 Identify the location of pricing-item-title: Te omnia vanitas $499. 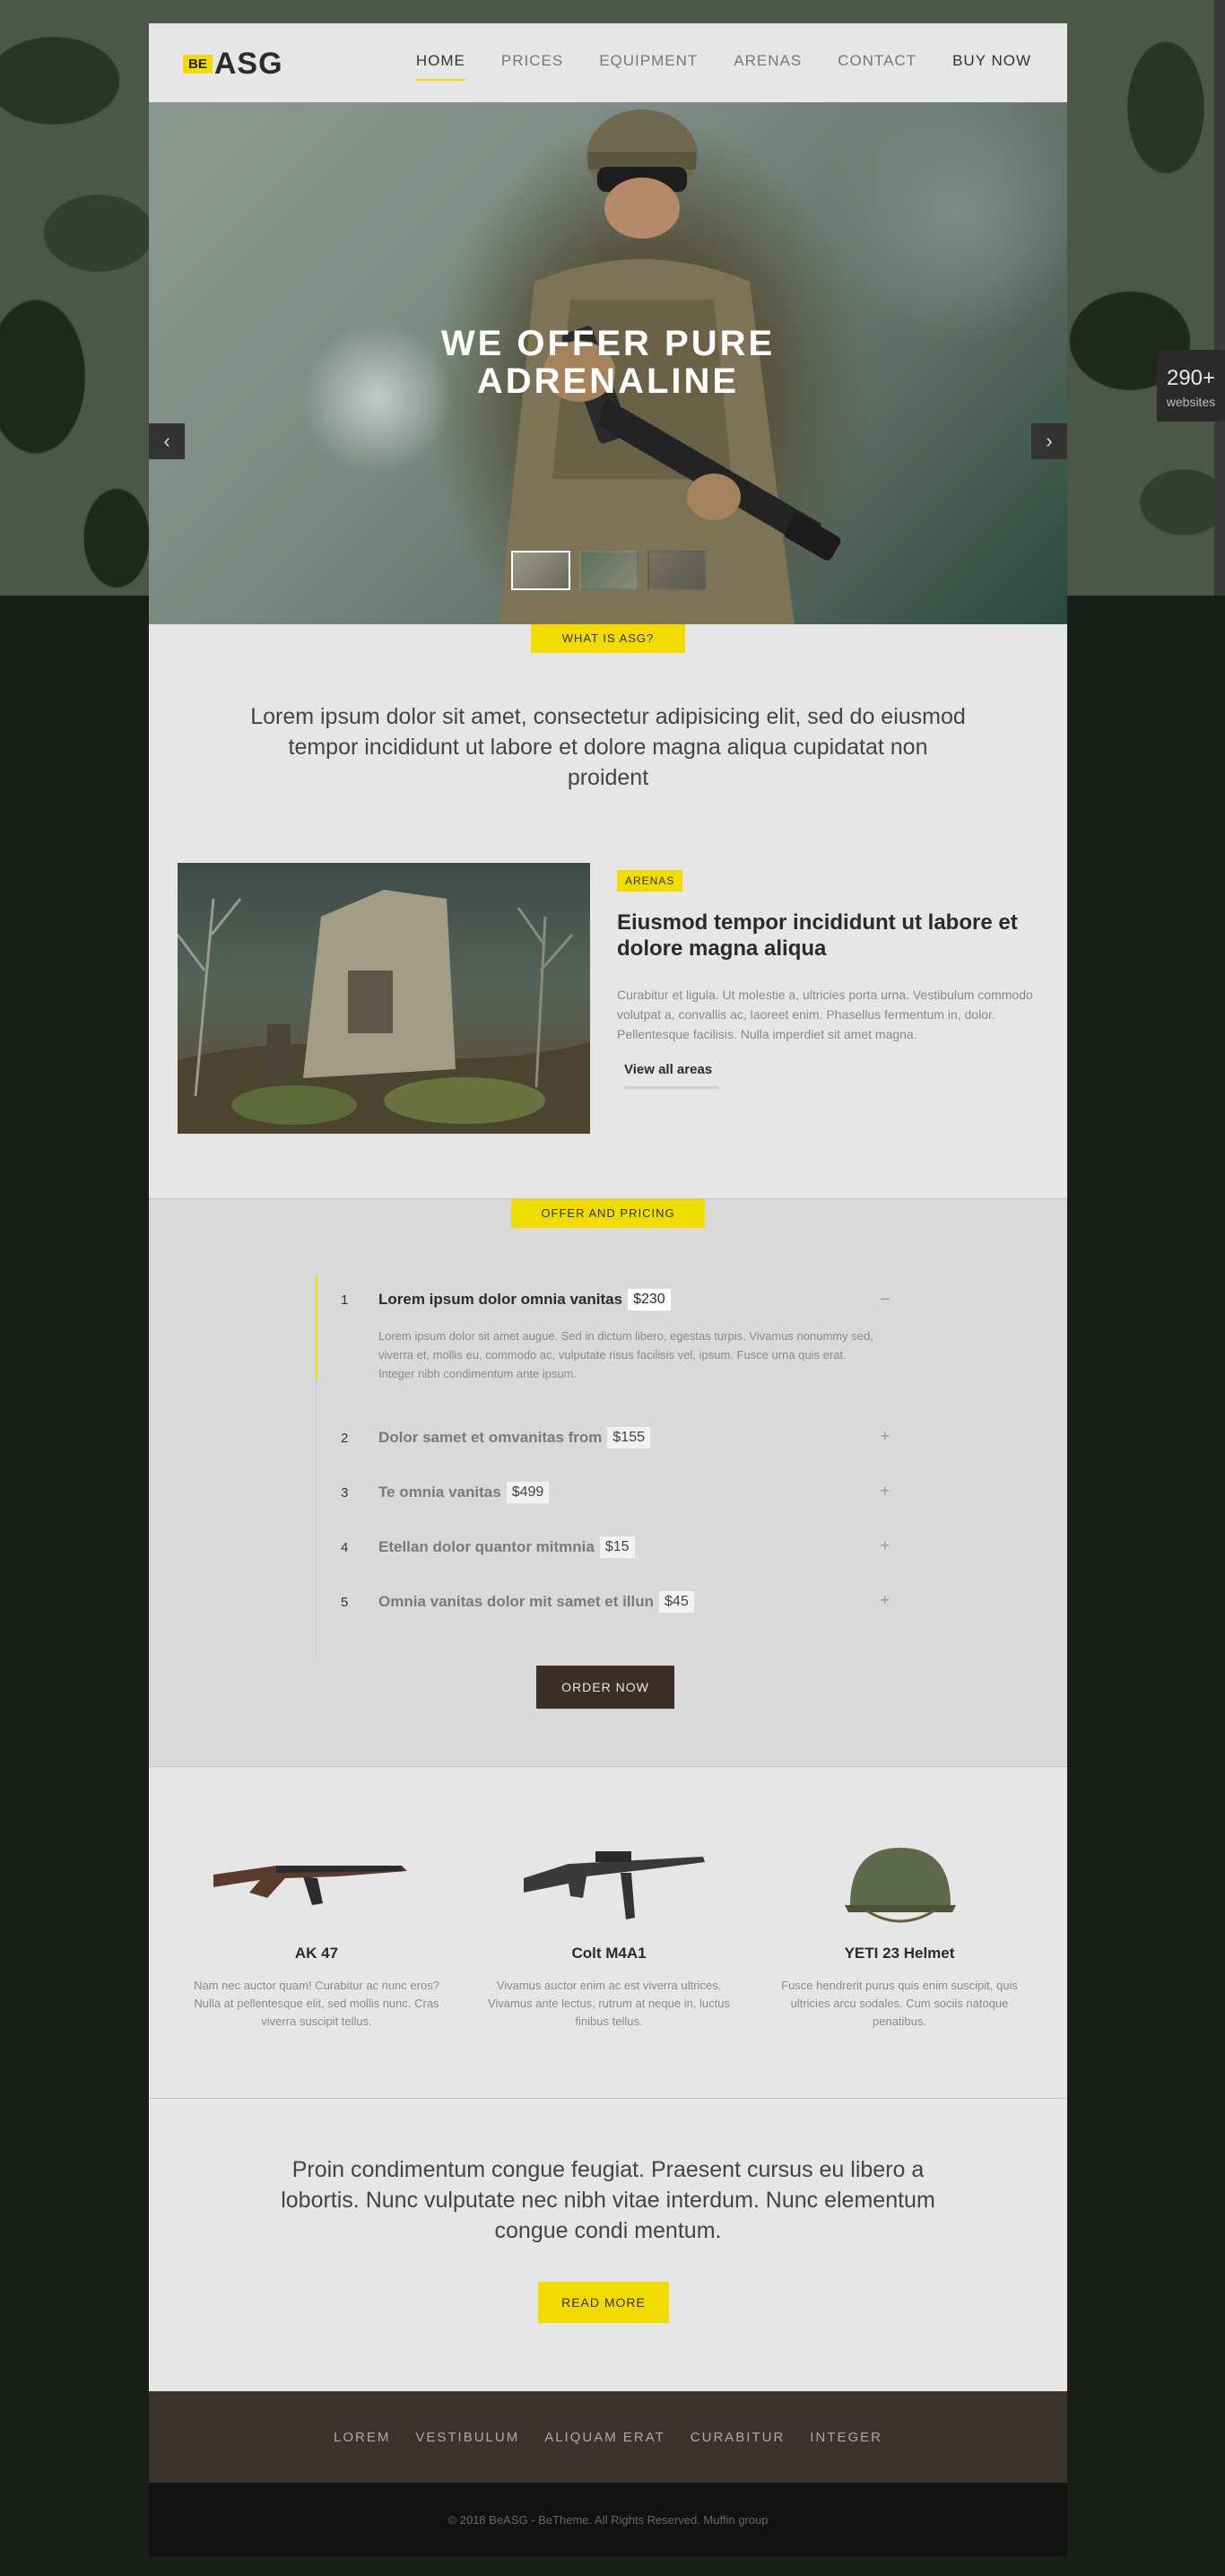
(464, 1492).